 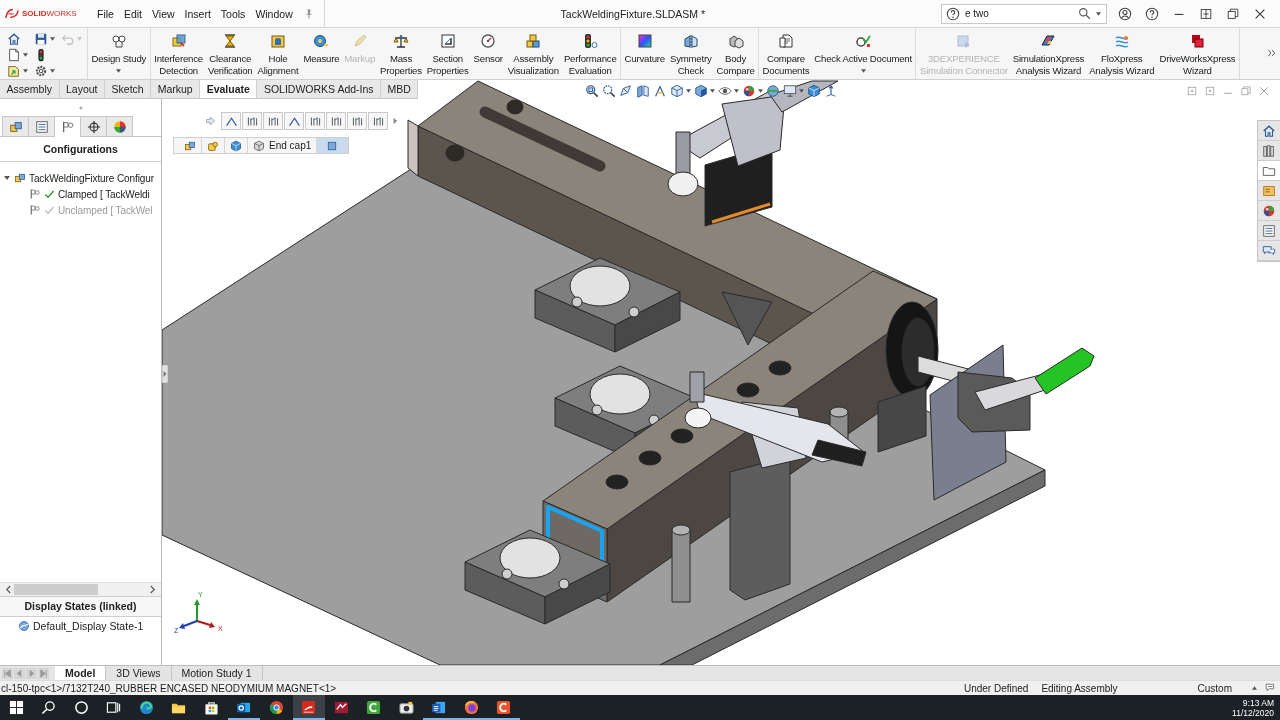 I want to click on restore-icon, so click(x=1233, y=13).